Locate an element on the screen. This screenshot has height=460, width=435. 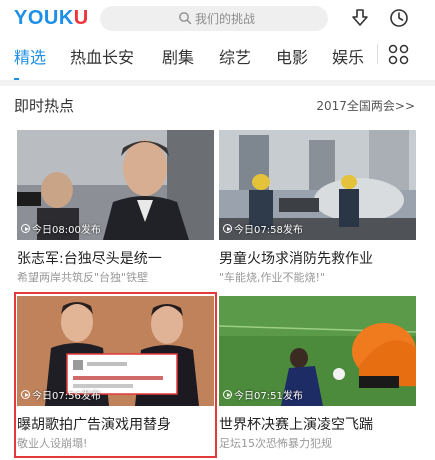
publish-time: 今日08:00发布 is located at coordinates (66, 230).